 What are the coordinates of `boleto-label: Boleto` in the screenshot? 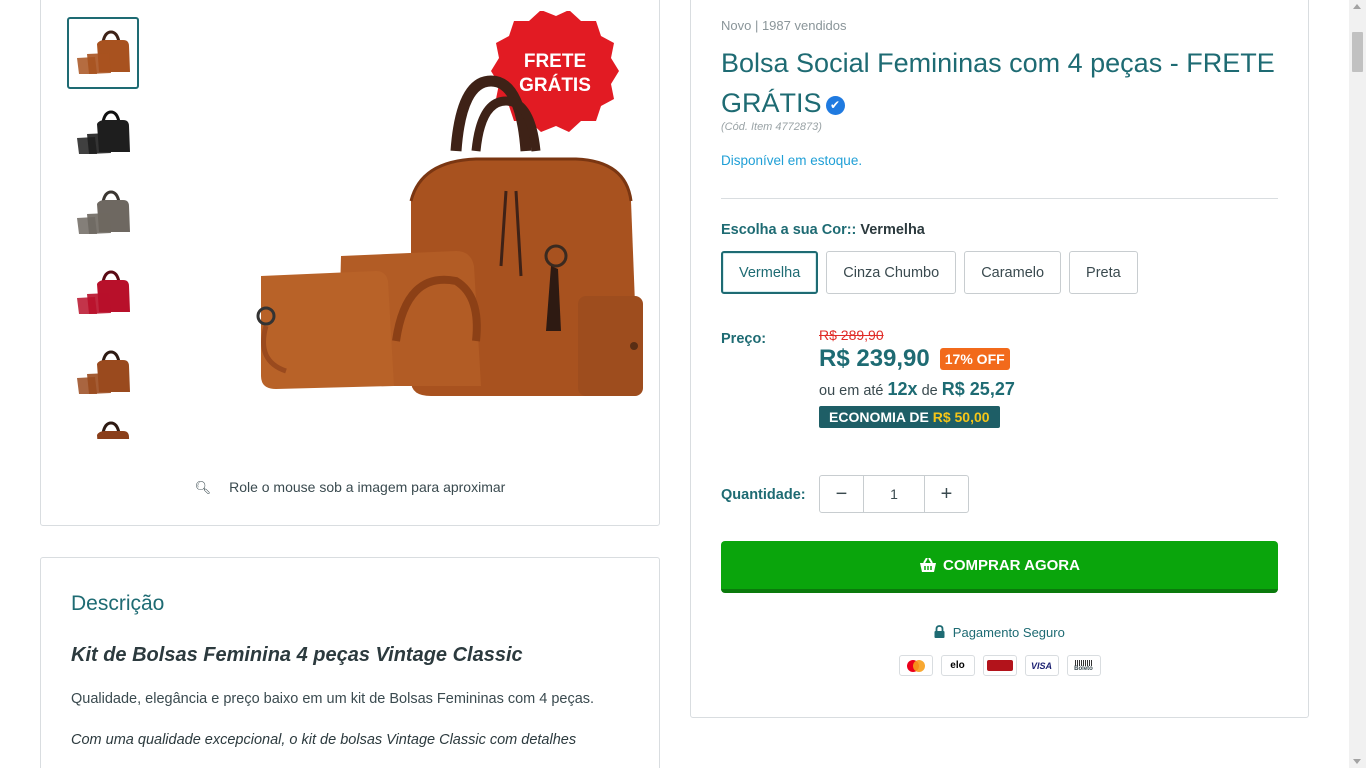 It's located at (1083, 668).